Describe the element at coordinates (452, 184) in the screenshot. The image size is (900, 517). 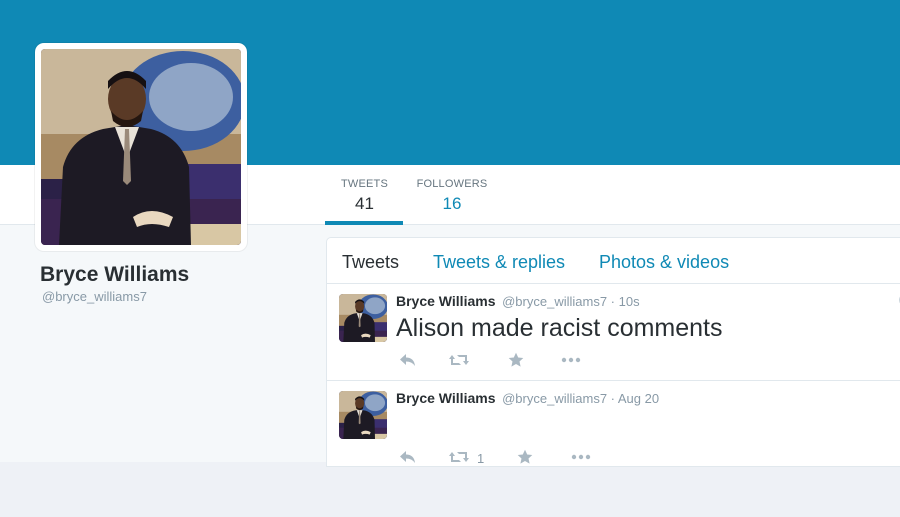
I see `stat-followers-label: FOLLOWERS` at that location.